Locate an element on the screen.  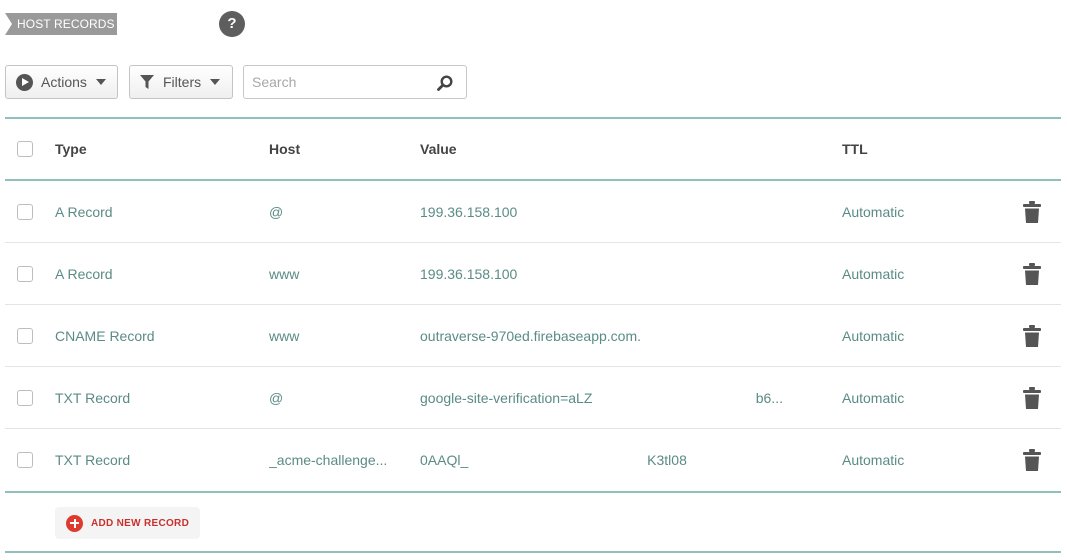
column-header-type: Type is located at coordinates (155, 149).